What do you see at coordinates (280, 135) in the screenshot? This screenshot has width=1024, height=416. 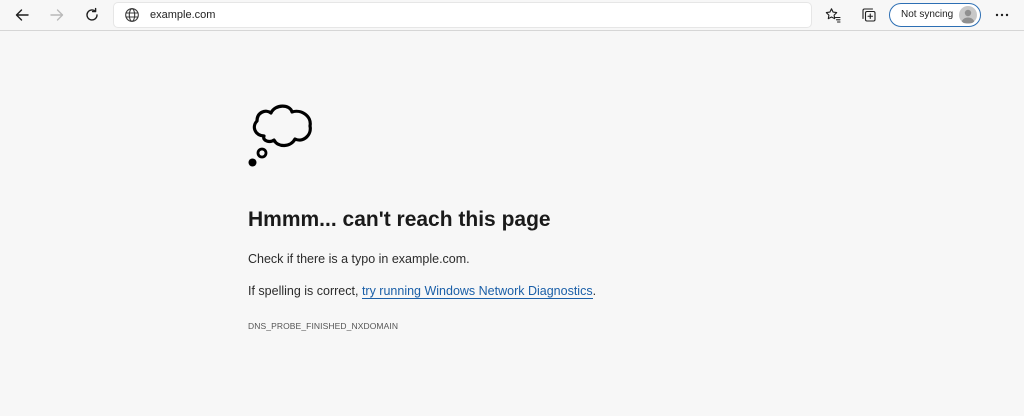 I see `thought-bubble-icon` at bounding box center [280, 135].